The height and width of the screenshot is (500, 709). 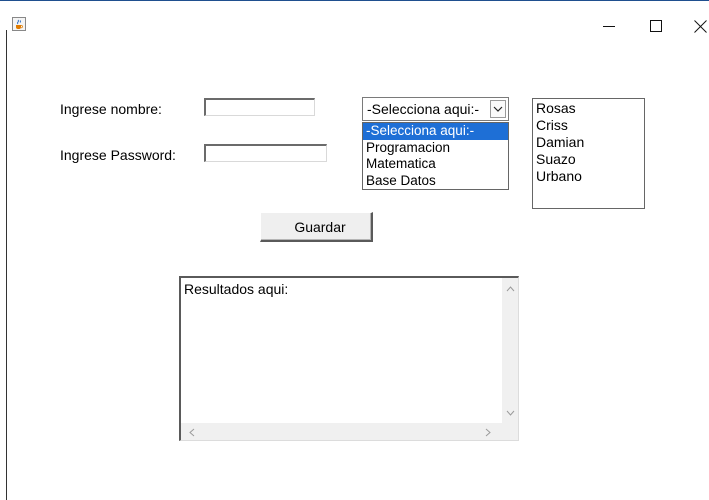 What do you see at coordinates (700, 26) in the screenshot?
I see `close-icon` at bounding box center [700, 26].